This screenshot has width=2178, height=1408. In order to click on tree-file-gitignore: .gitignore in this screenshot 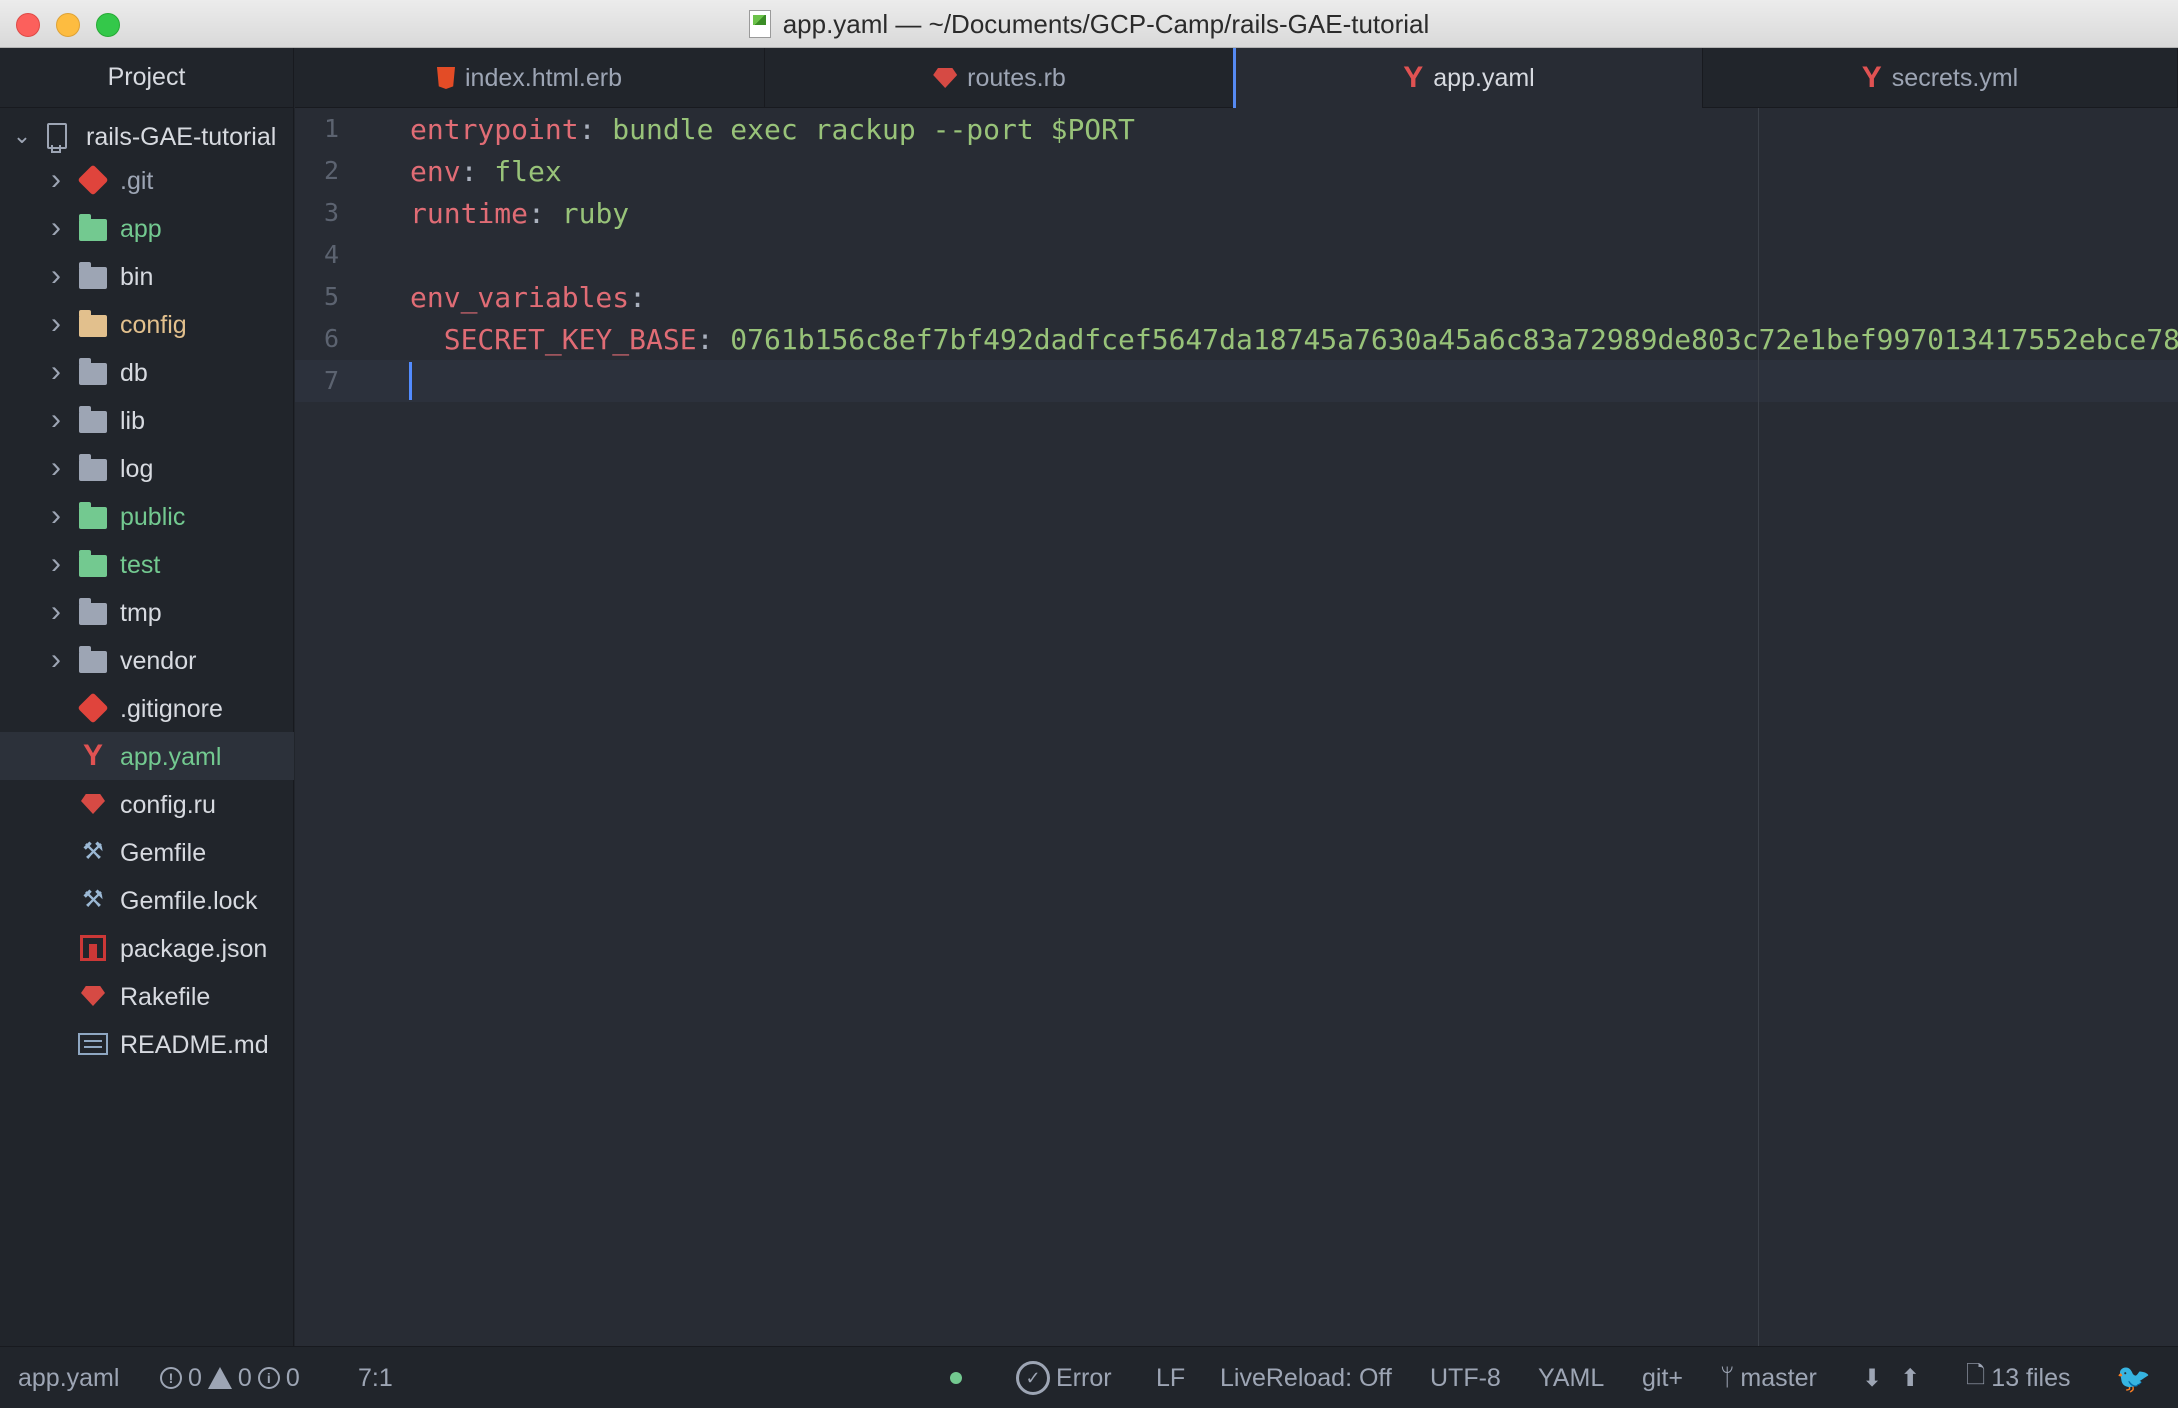, I will do `click(147, 708)`.